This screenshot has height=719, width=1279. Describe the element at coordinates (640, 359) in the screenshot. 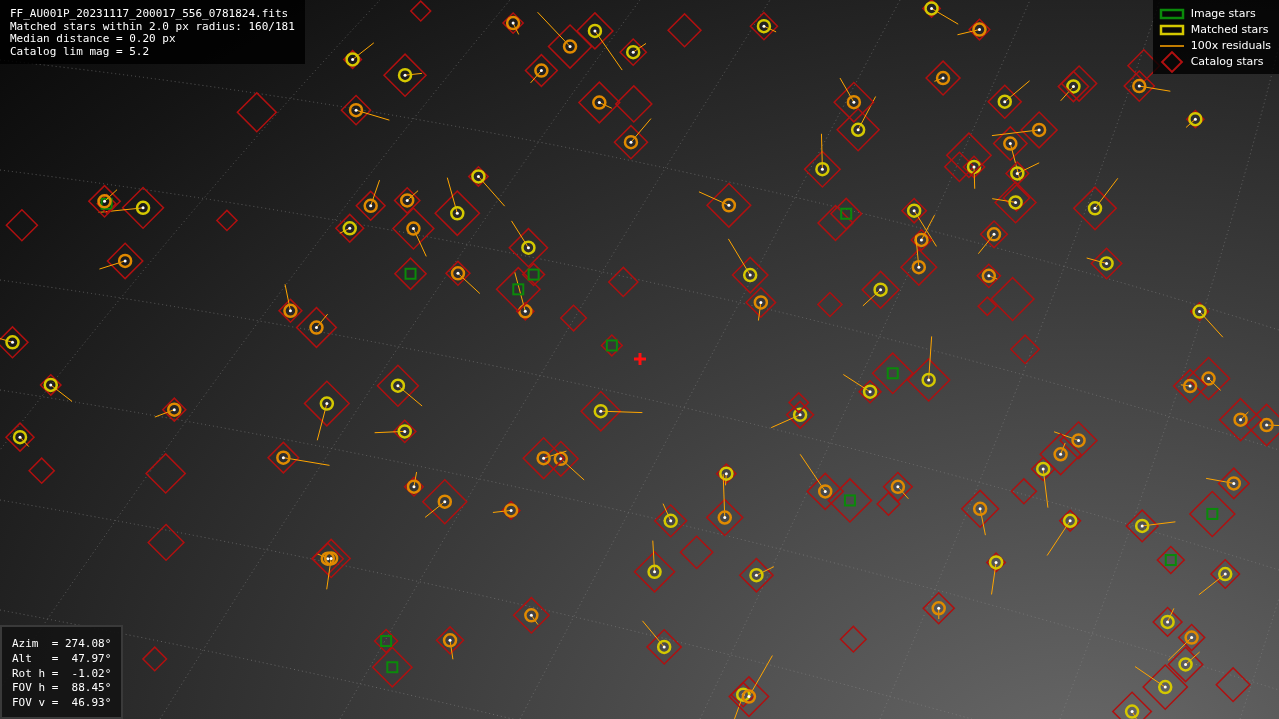

I see `center-cross-icon` at that location.